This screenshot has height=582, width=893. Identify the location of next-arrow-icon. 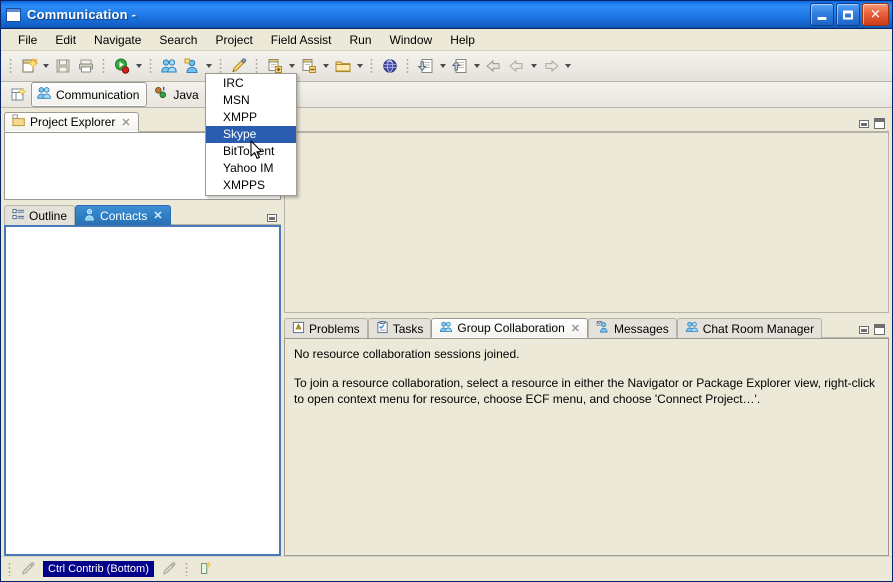
(551, 66).